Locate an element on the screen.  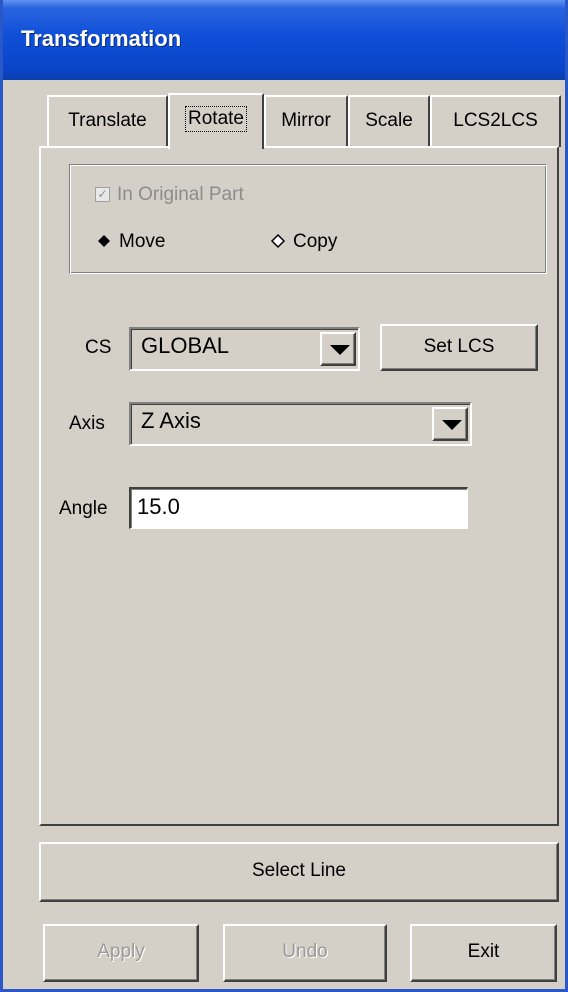
exit-label: Exit is located at coordinates (483, 951).